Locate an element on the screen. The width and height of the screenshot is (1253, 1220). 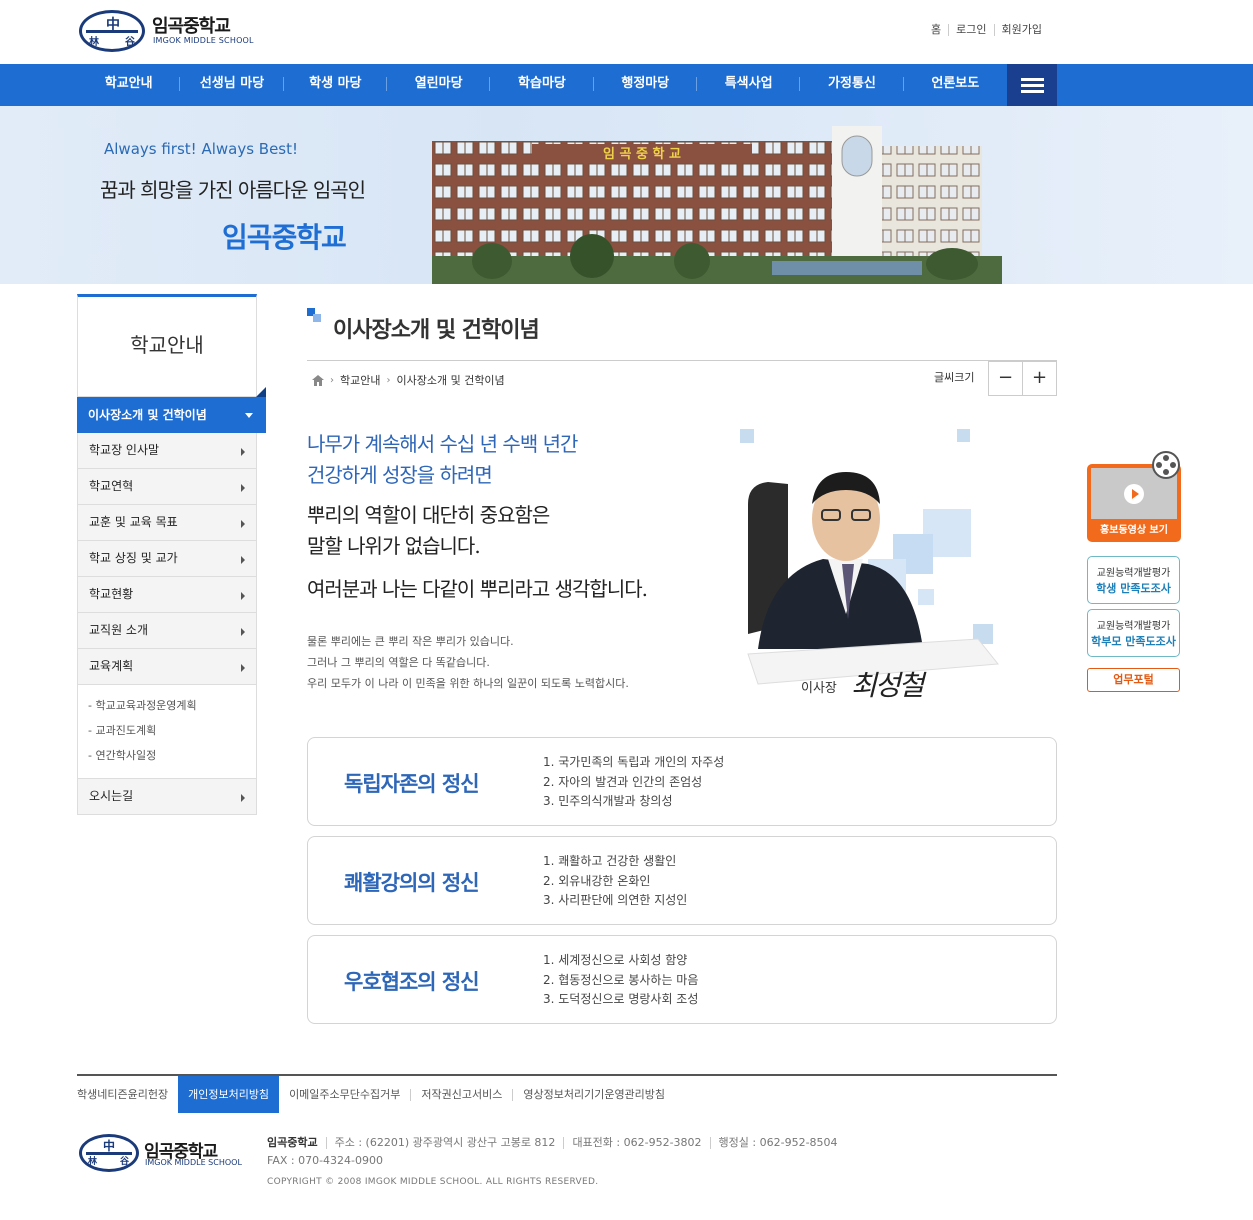
list-item: 3. 도덕정신으로 명랑사회 조성 is located at coordinates (621, 999).